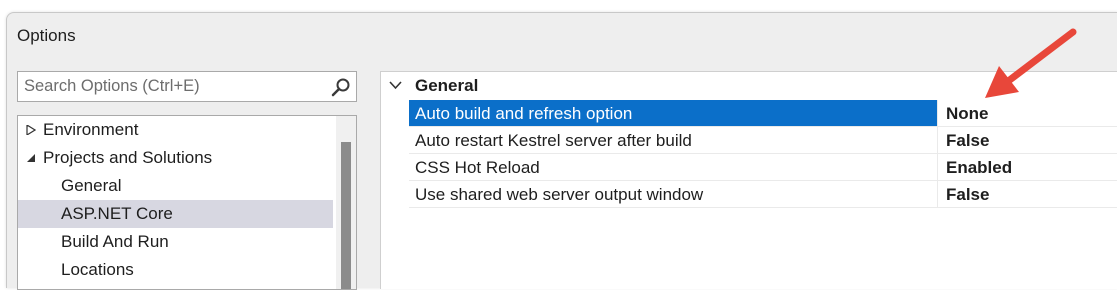 The height and width of the screenshot is (290, 1117). Describe the element at coordinates (91, 185) in the screenshot. I see `tree-item-label: General` at that location.